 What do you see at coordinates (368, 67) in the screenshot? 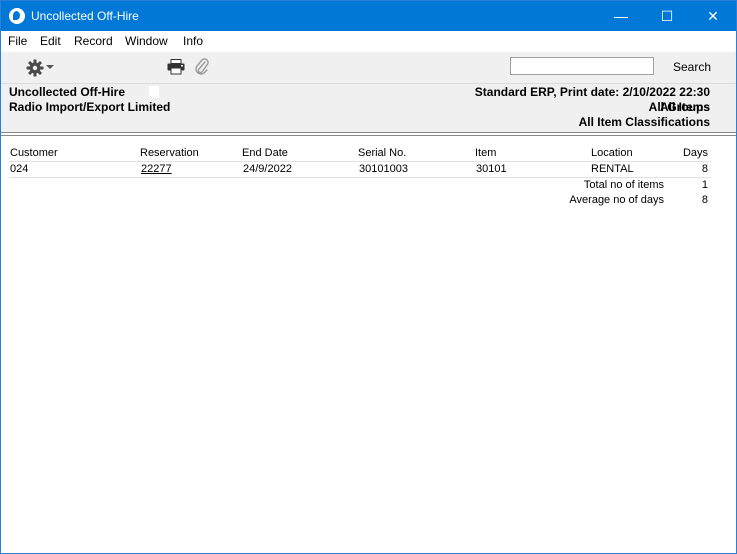
I see `toolbar: Search` at bounding box center [368, 67].